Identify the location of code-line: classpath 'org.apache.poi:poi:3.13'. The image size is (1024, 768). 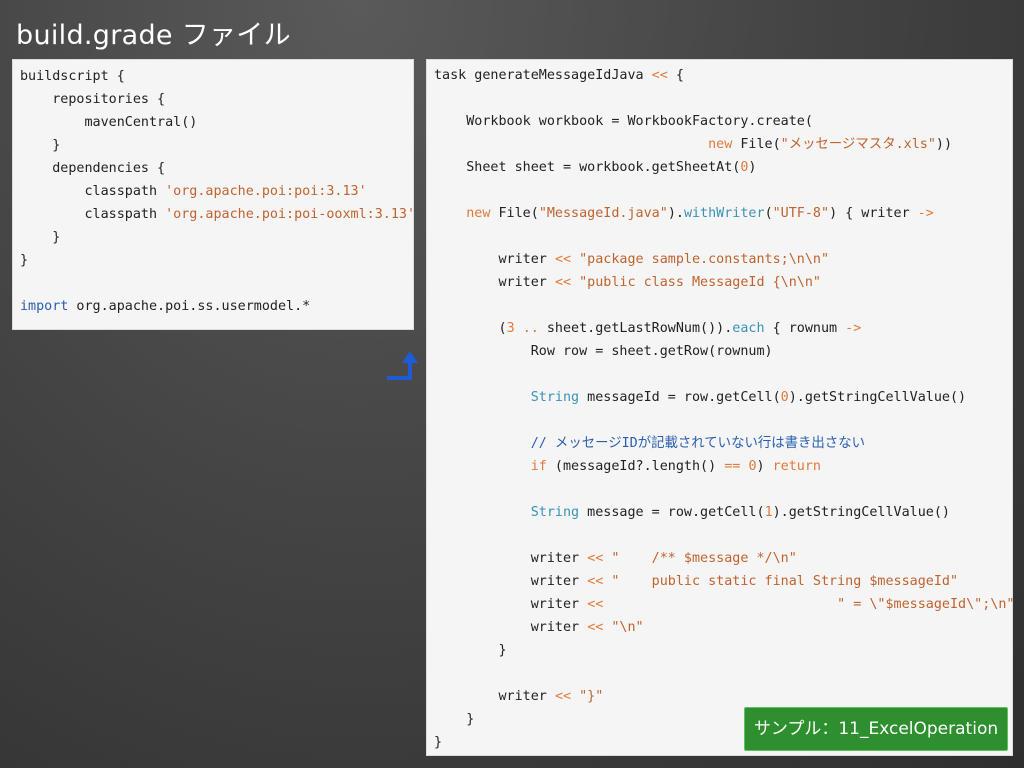
(217, 191).